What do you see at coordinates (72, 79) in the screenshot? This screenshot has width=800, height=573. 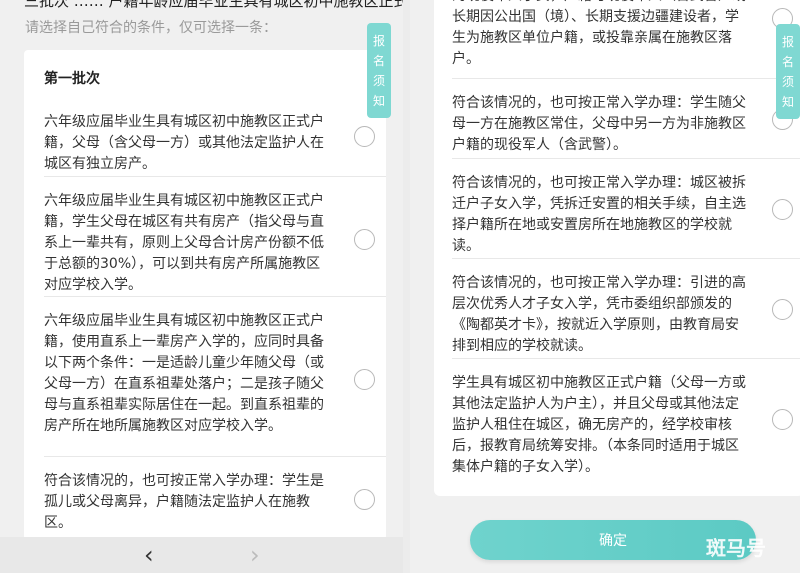 I see `batch-title: 第一批次` at bounding box center [72, 79].